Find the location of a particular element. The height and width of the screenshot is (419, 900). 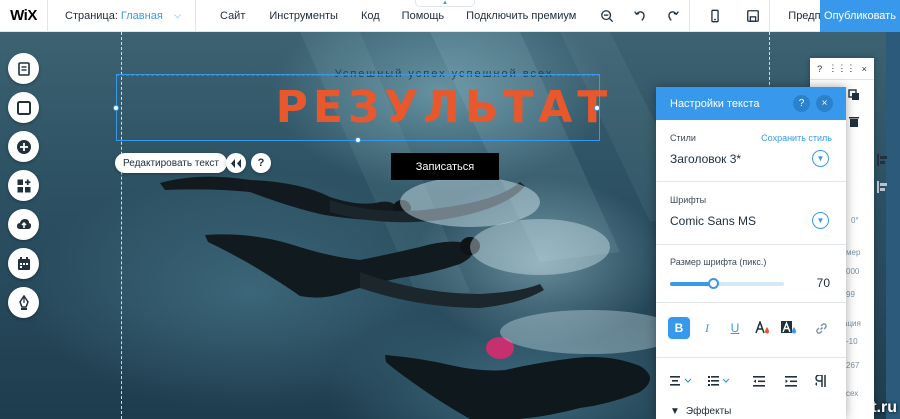

drag-grip-icon: ⋮⋮⋮ is located at coordinates (841, 68).